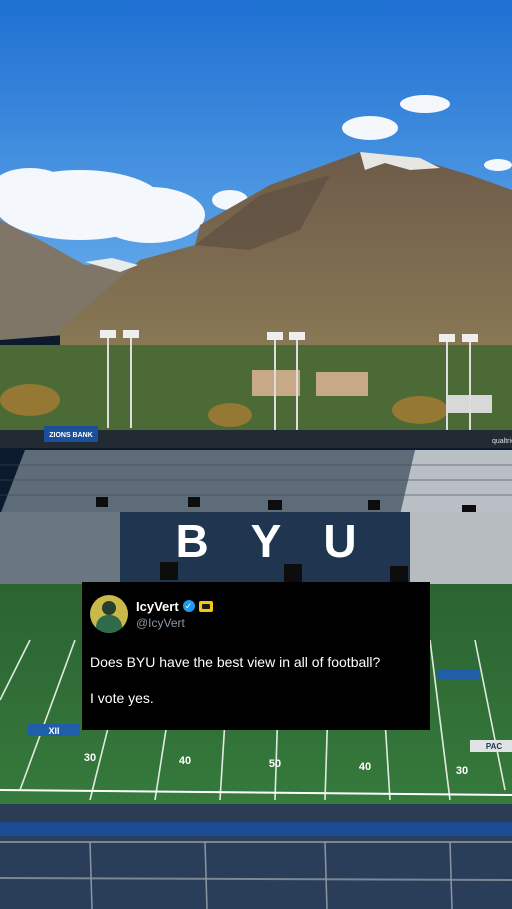 The image size is (512, 909). What do you see at coordinates (502, 441) in the screenshot?
I see `qualtrics-sign-text: qualtrics` at bounding box center [502, 441].